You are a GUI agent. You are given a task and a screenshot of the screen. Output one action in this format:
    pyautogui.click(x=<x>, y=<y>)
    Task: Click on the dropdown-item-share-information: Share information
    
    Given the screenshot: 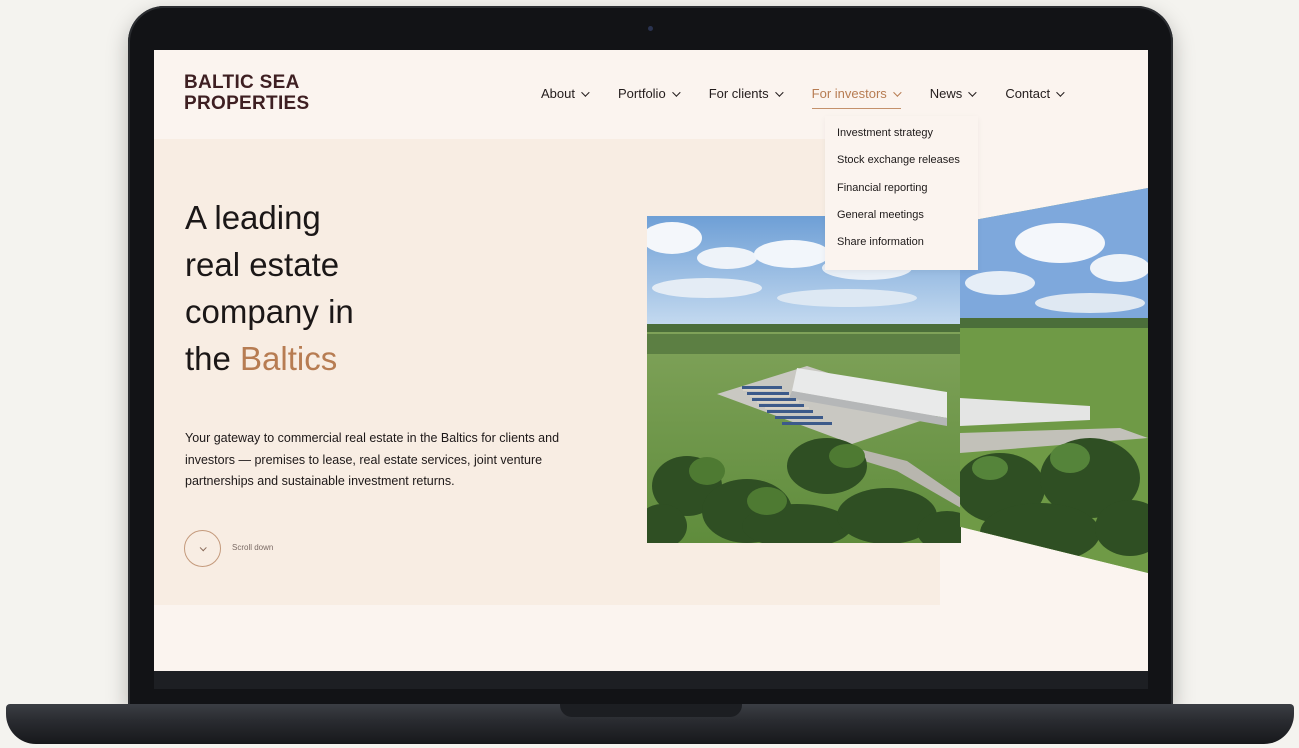 What is the action you would take?
    pyautogui.click(x=907, y=248)
    